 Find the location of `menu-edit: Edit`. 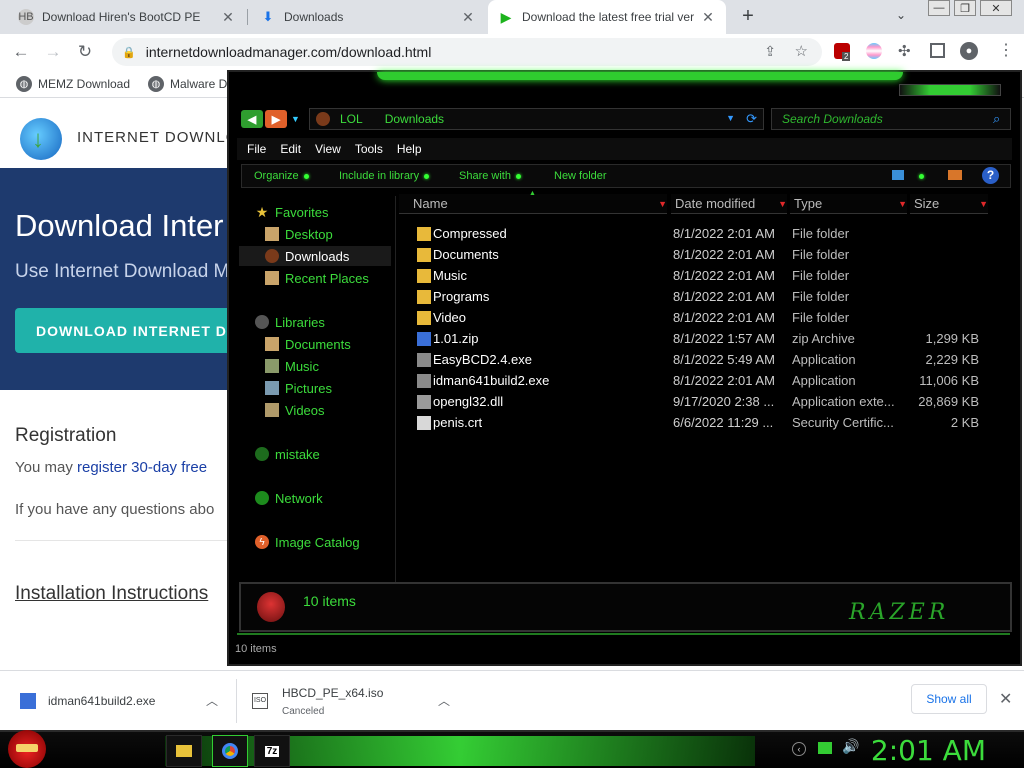

menu-edit: Edit is located at coordinates (292, 149).